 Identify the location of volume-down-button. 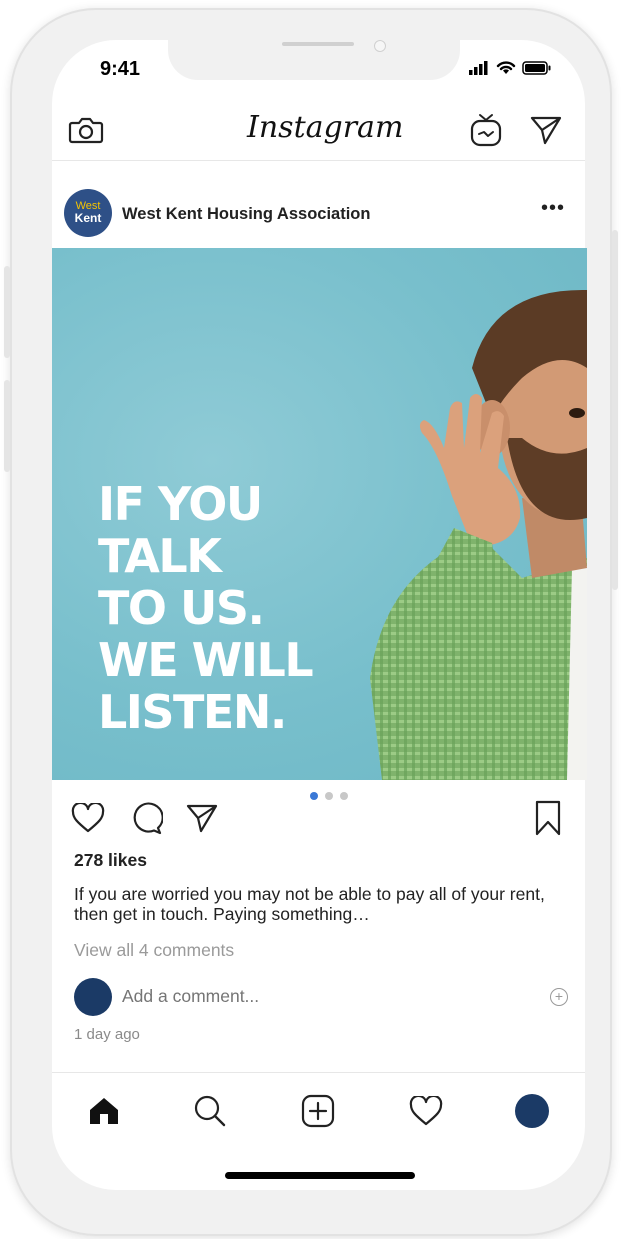
(7, 426).